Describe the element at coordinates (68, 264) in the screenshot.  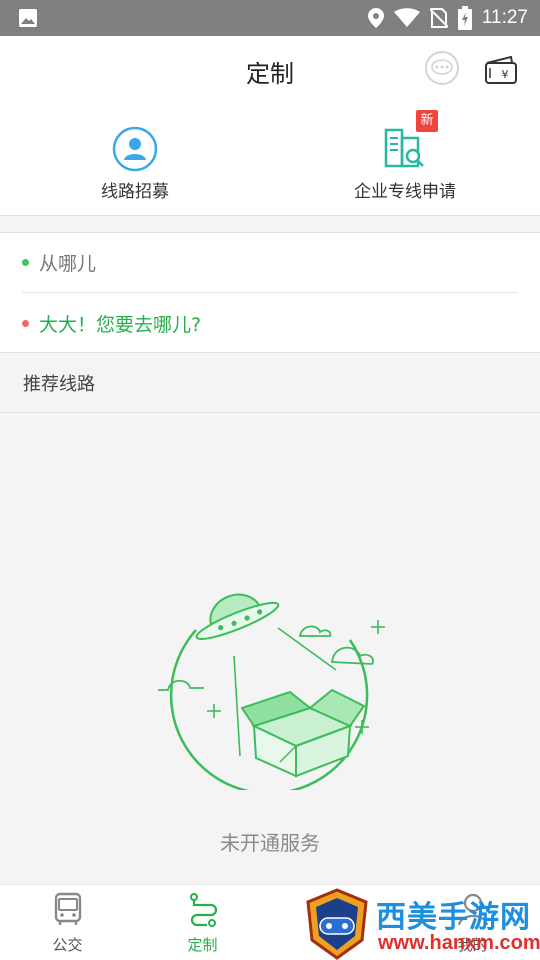
I see `from-placeholder: 从哪儿` at that location.